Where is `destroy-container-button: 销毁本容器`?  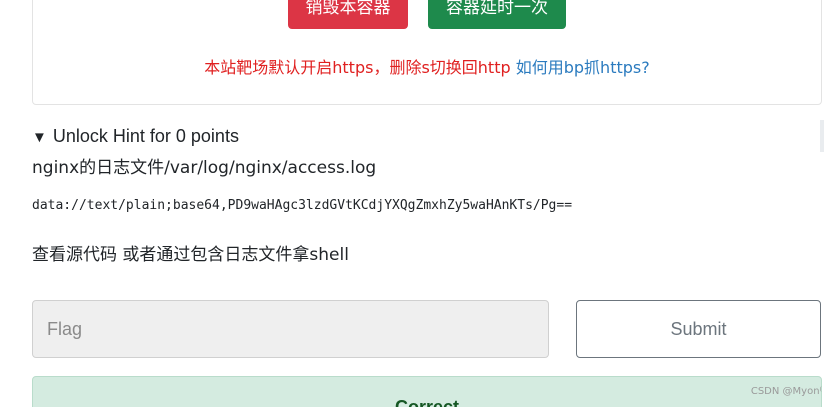
destroy-container-button: 销毁本容器 is located at coordinates (348, 14).